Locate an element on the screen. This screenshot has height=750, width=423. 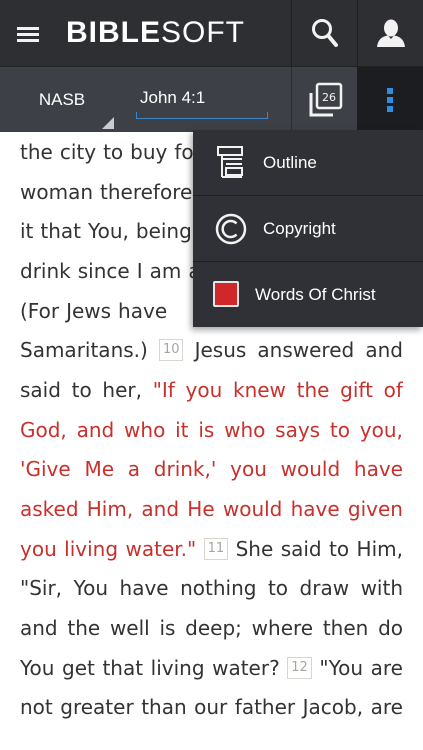
word: knew is located at coordinates (259, 389).